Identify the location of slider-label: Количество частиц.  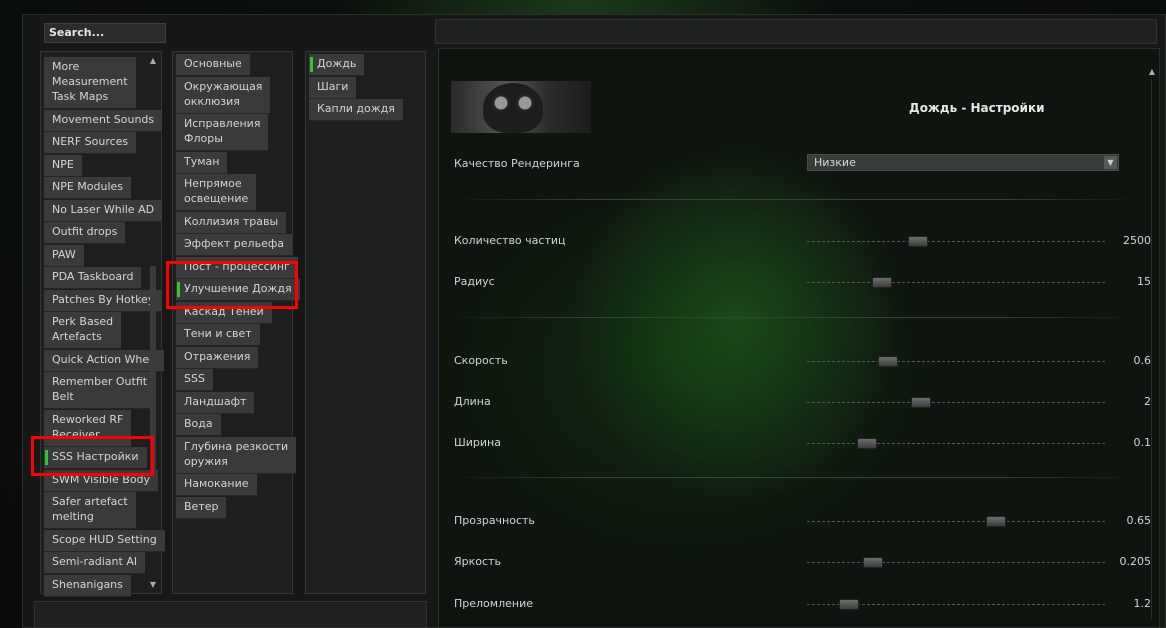
(510, 240).